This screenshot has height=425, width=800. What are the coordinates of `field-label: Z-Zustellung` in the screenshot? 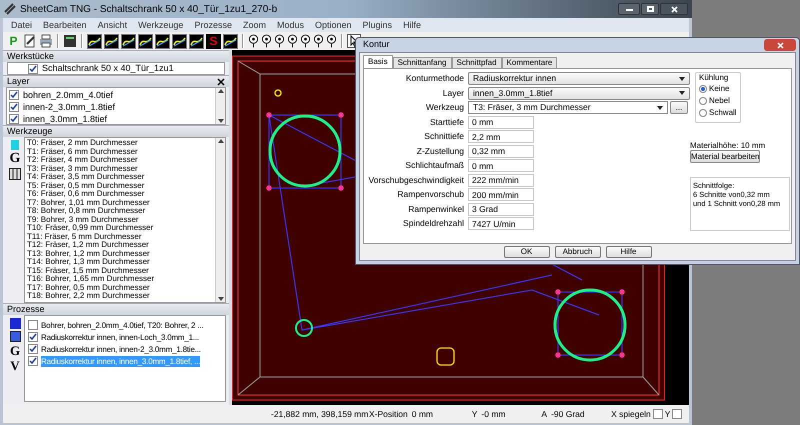 It's located at (440, 151).